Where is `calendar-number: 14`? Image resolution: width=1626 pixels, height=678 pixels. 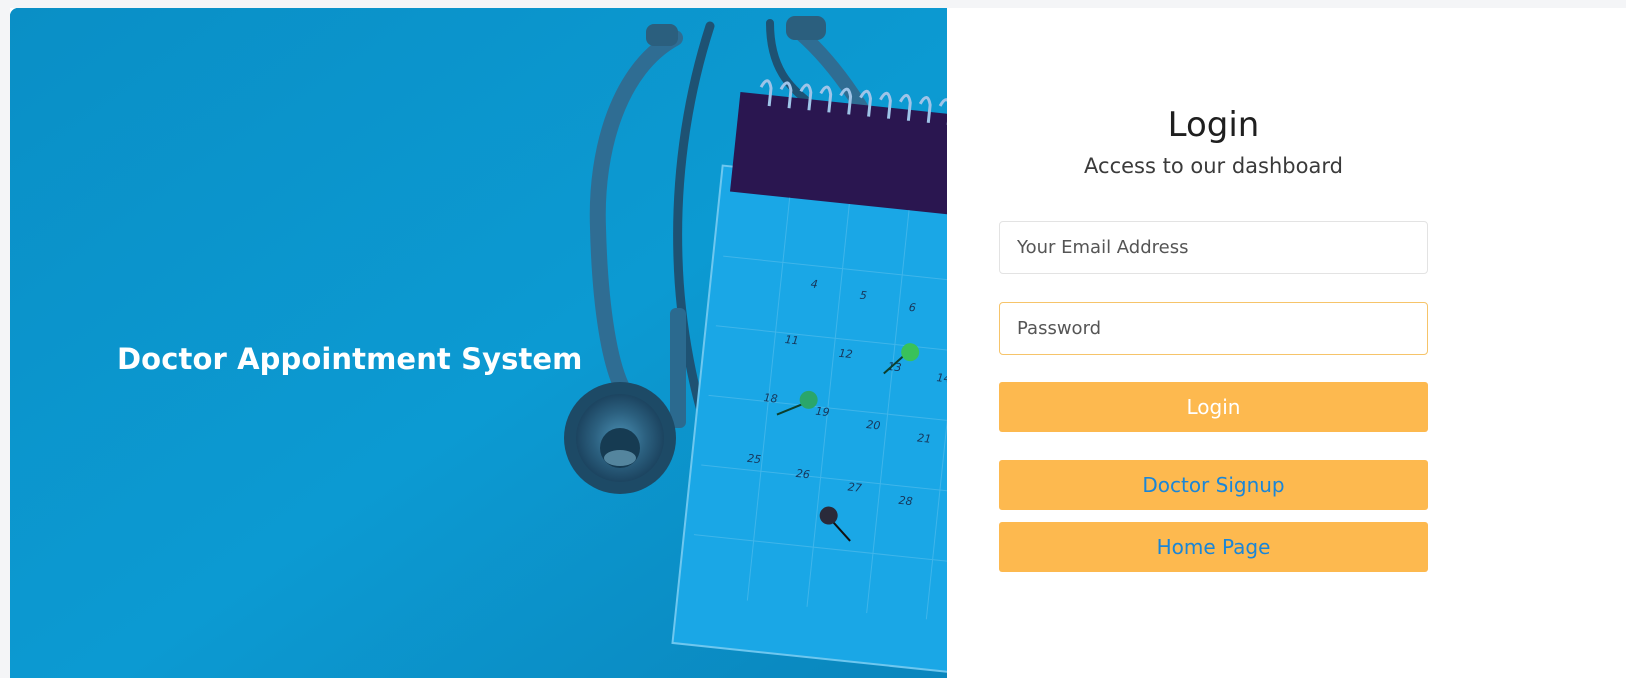 calendar-number: 14 is located at coordinates (941, 378).